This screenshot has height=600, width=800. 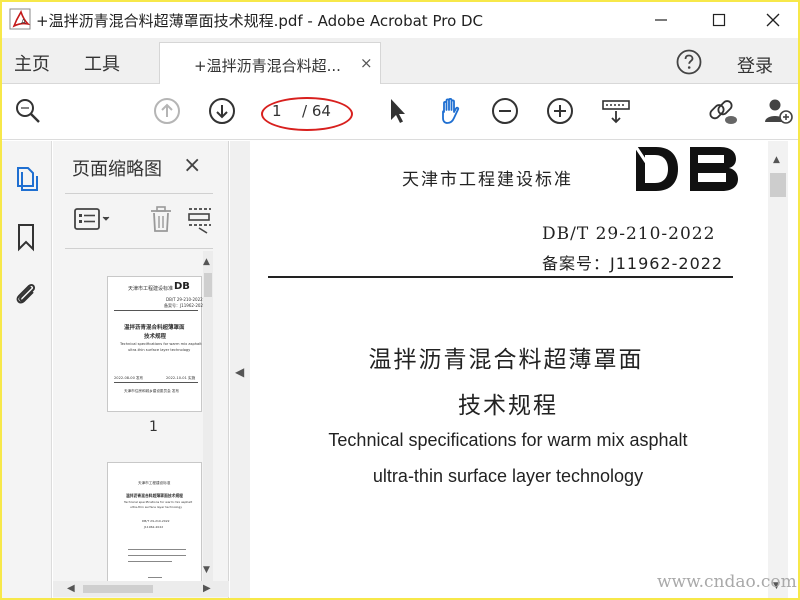 I want to click on thumb2-code: DB/T 29-210-2022, so click(x=156, y=521).